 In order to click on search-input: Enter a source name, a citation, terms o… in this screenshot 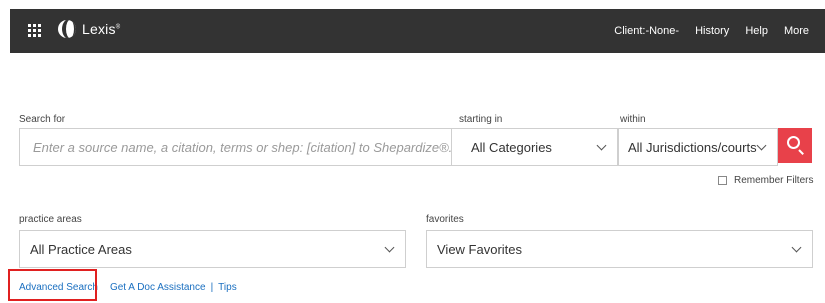, I will do `click(236, 147)`.